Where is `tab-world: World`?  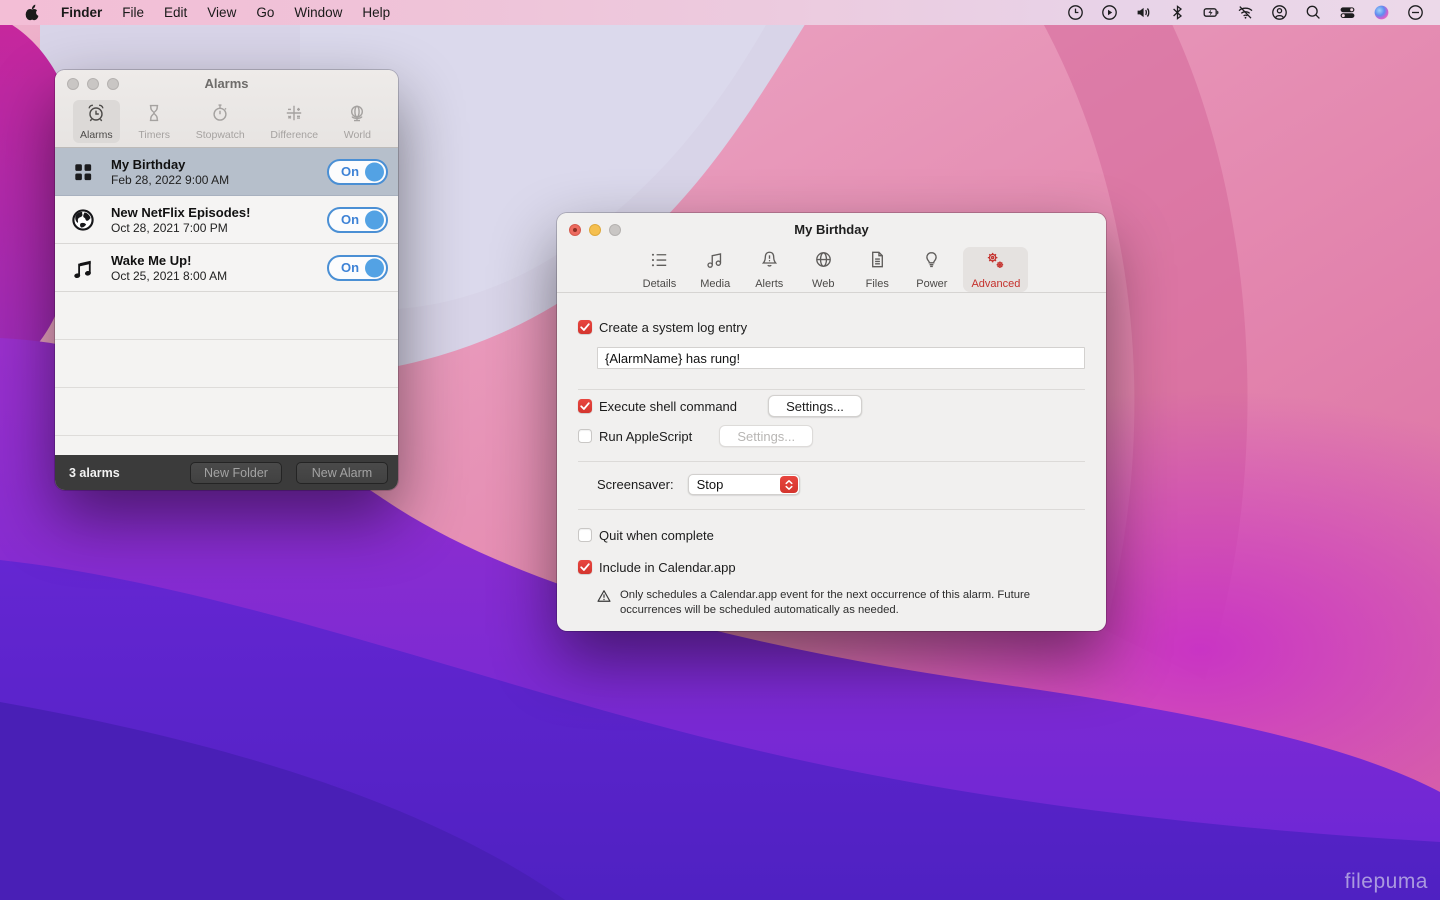 tab-world: World is located at coordinates (357, 121).